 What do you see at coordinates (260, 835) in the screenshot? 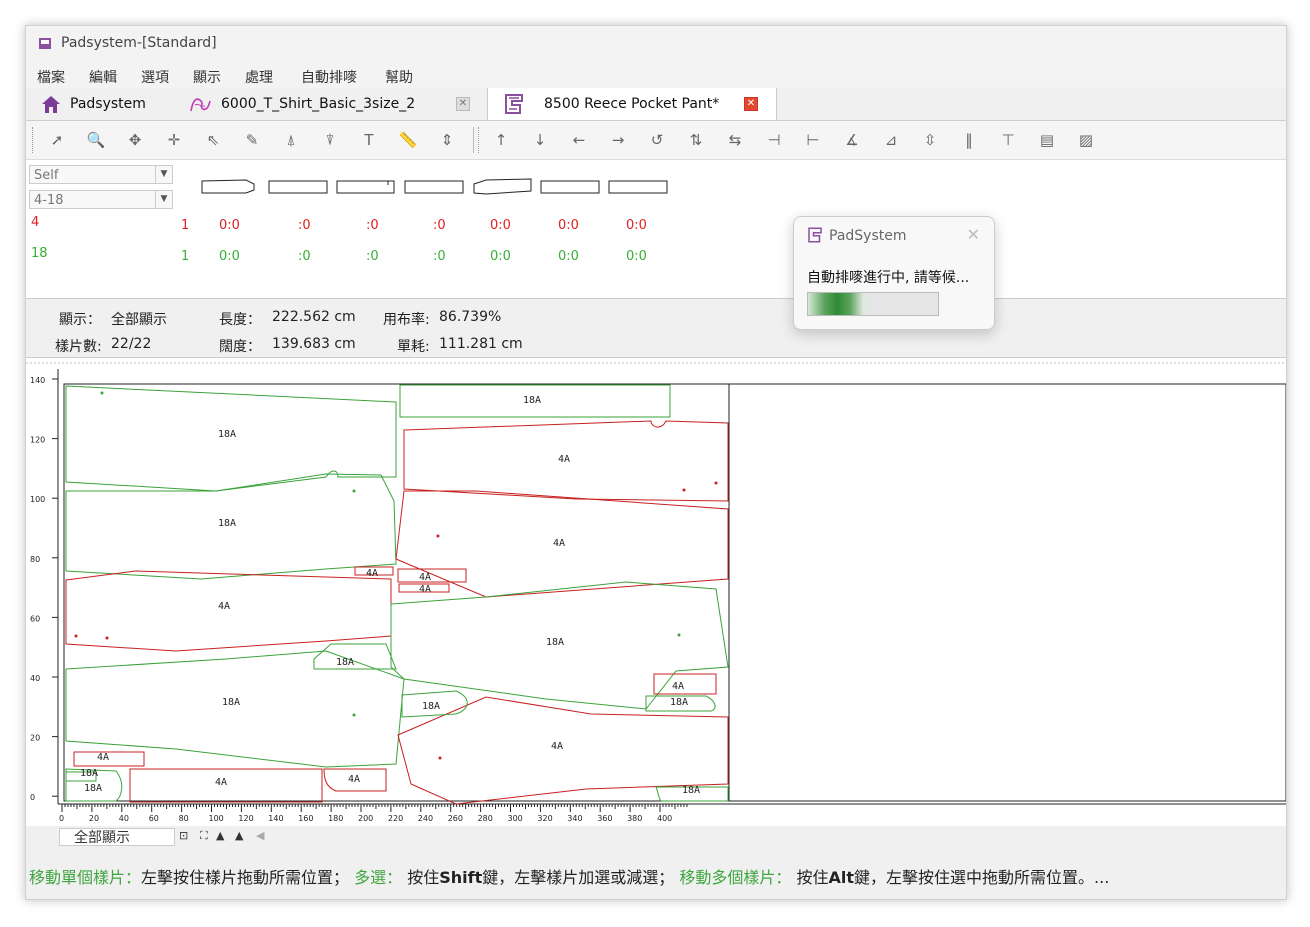
I see `arrow-left-icon: ◀` at bounding box center [260, 835].